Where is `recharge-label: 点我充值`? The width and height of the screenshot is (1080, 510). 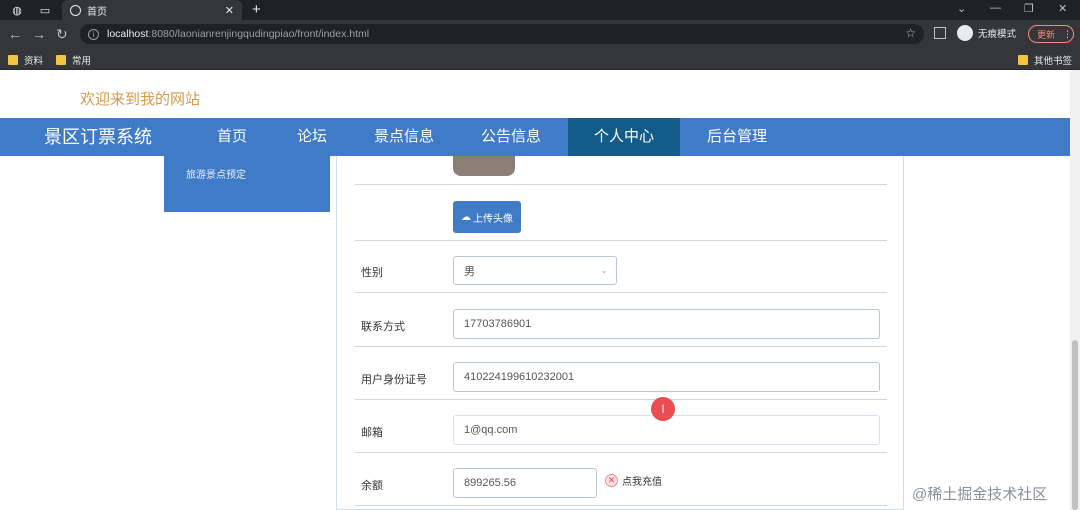 recharge-label: 点我充值 is located at coordinates (642, 482).